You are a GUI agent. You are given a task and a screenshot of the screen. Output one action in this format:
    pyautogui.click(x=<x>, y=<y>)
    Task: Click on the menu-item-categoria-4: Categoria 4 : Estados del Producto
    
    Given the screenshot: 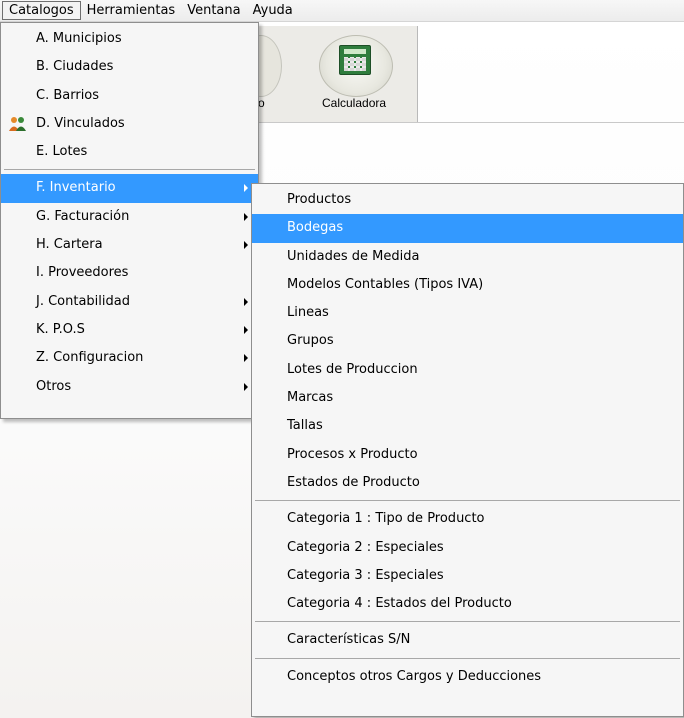 What is the action you would take?
    pyautogui.click(x=467, y=604)
    